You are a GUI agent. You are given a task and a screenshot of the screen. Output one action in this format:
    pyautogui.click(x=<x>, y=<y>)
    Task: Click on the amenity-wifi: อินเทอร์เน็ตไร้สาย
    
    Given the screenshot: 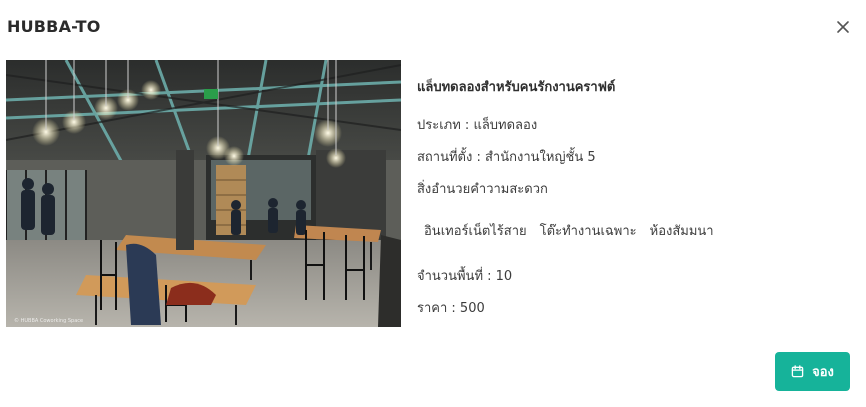 What is the action you would take?
    pyautogui.click(x=475, y=231)
    